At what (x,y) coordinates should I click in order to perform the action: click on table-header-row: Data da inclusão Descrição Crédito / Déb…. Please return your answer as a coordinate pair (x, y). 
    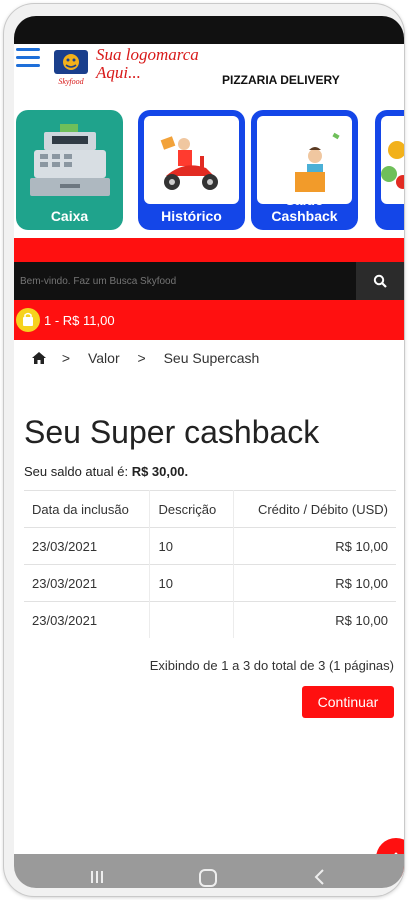
    Looking at the image, I should click on (210, 509).